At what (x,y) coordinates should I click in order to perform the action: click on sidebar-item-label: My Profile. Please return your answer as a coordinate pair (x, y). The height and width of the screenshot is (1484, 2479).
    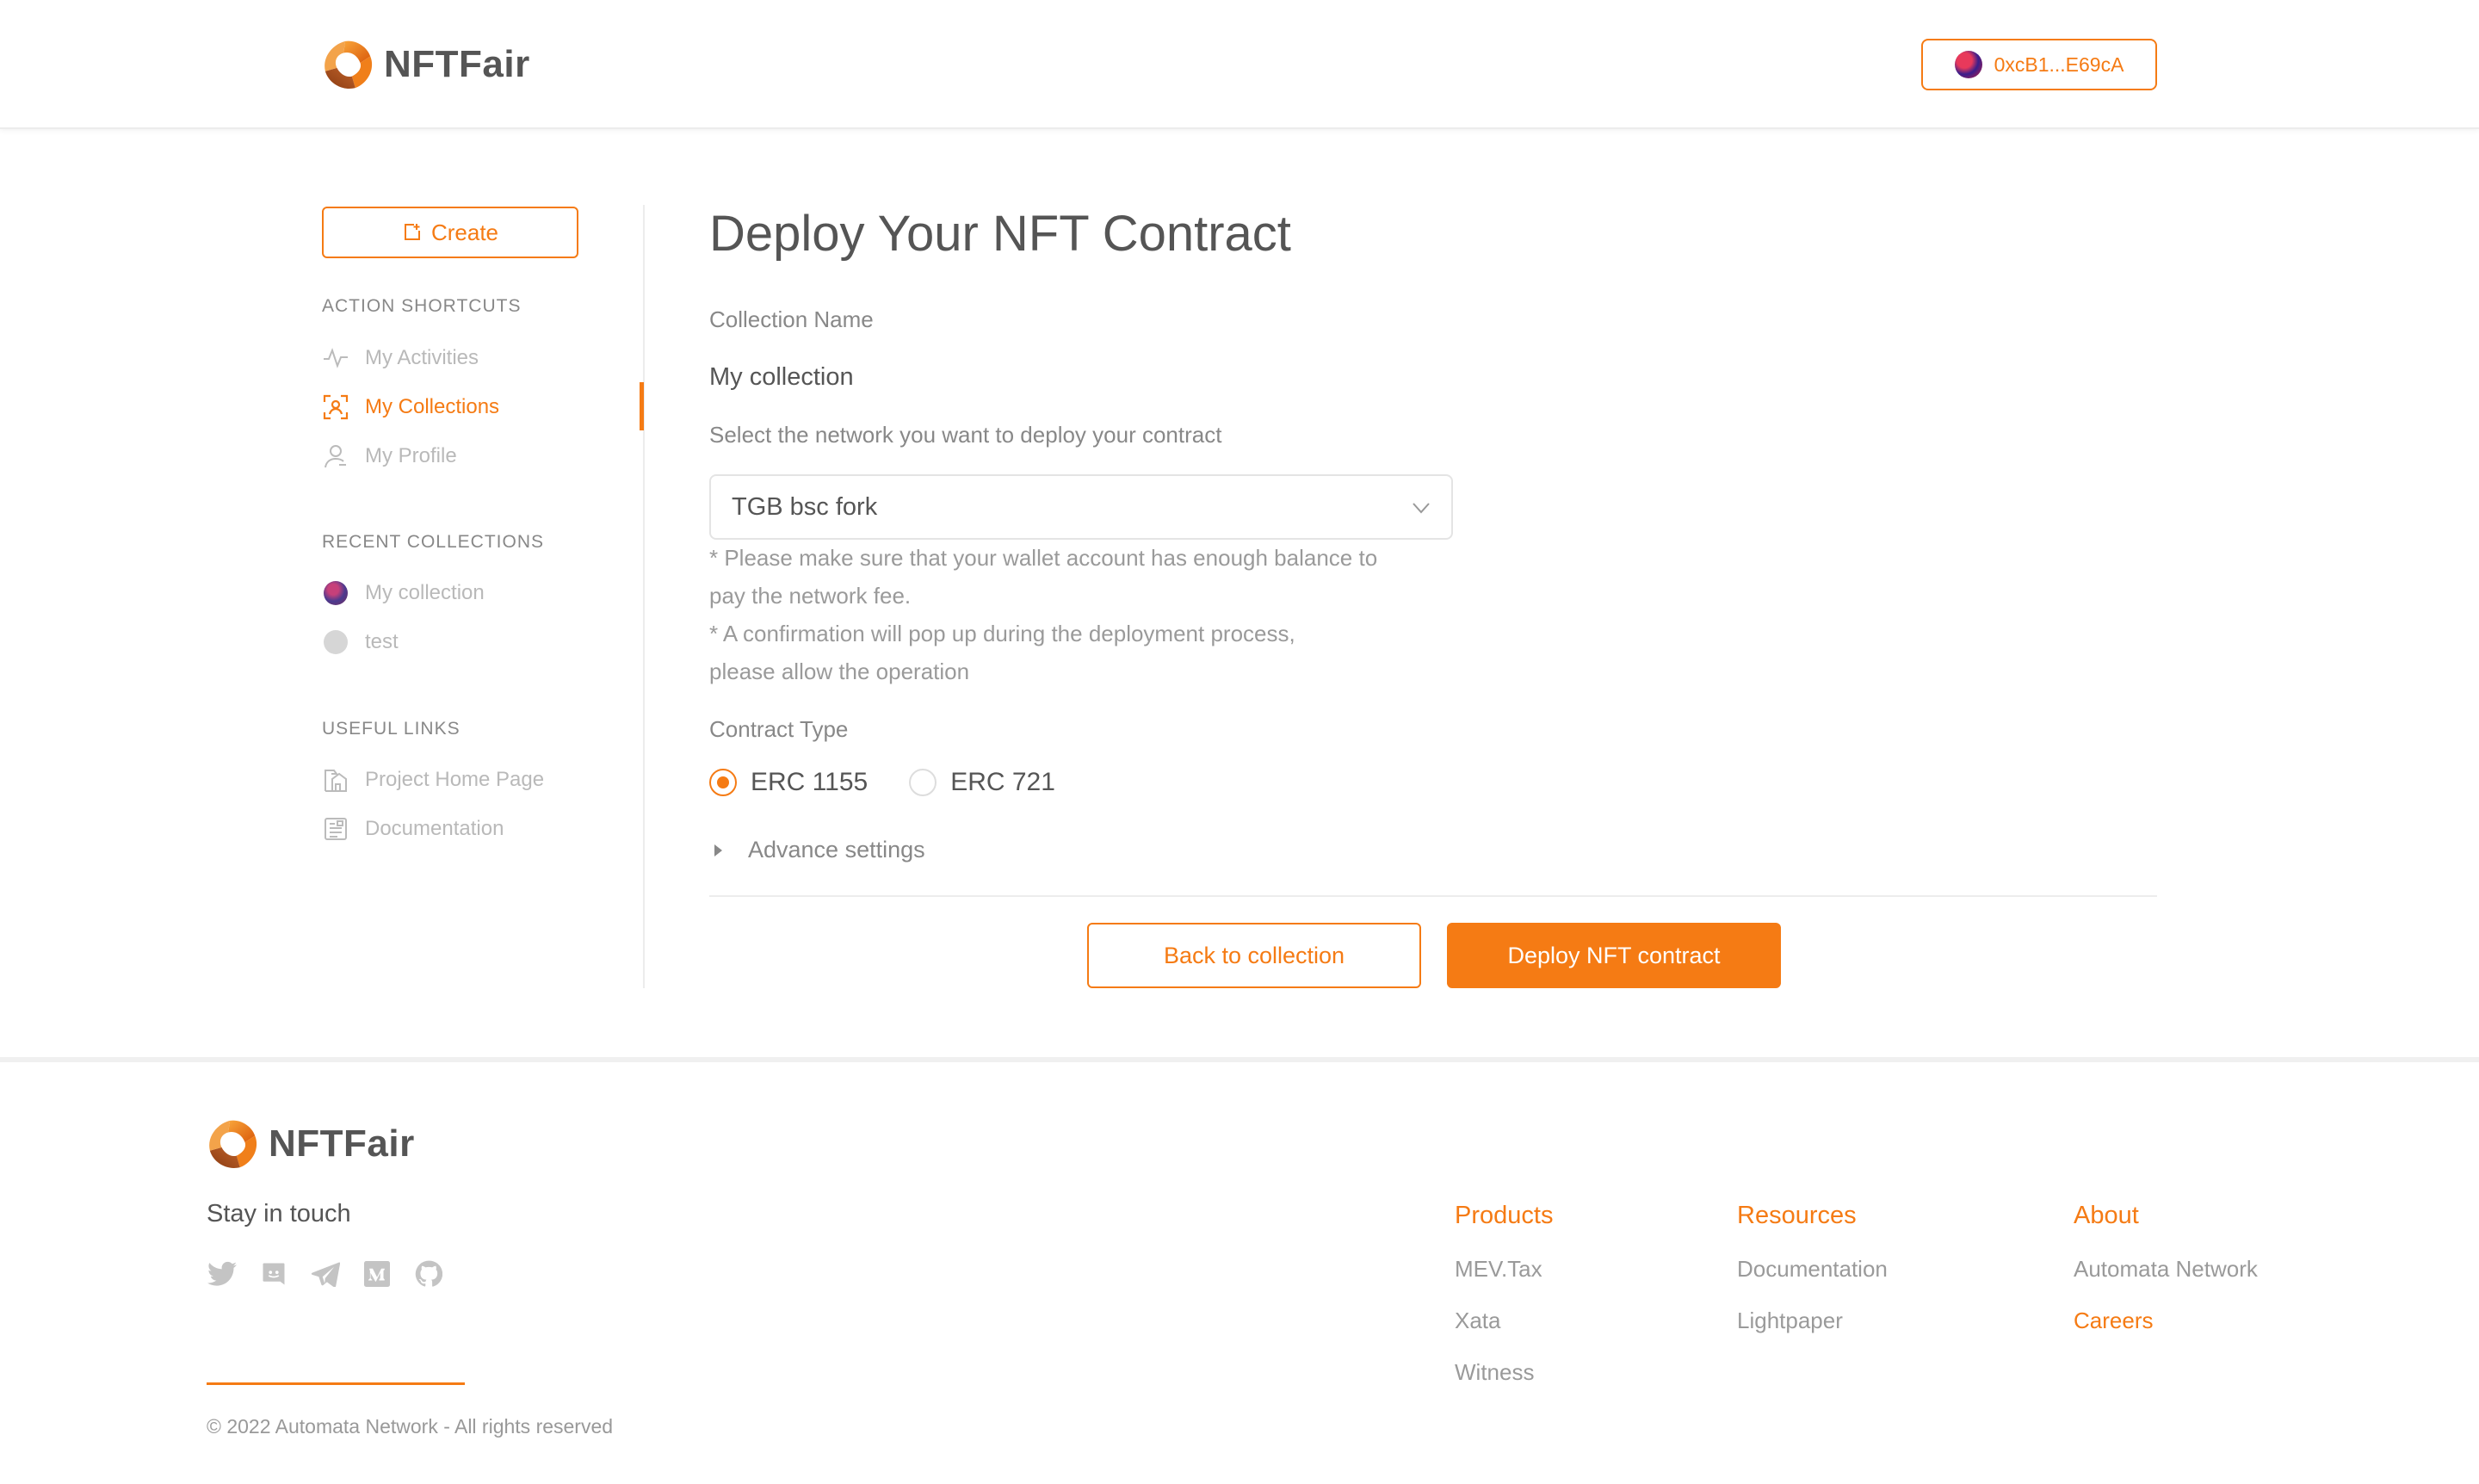
    Looking at the image, I should click on (411, 455).